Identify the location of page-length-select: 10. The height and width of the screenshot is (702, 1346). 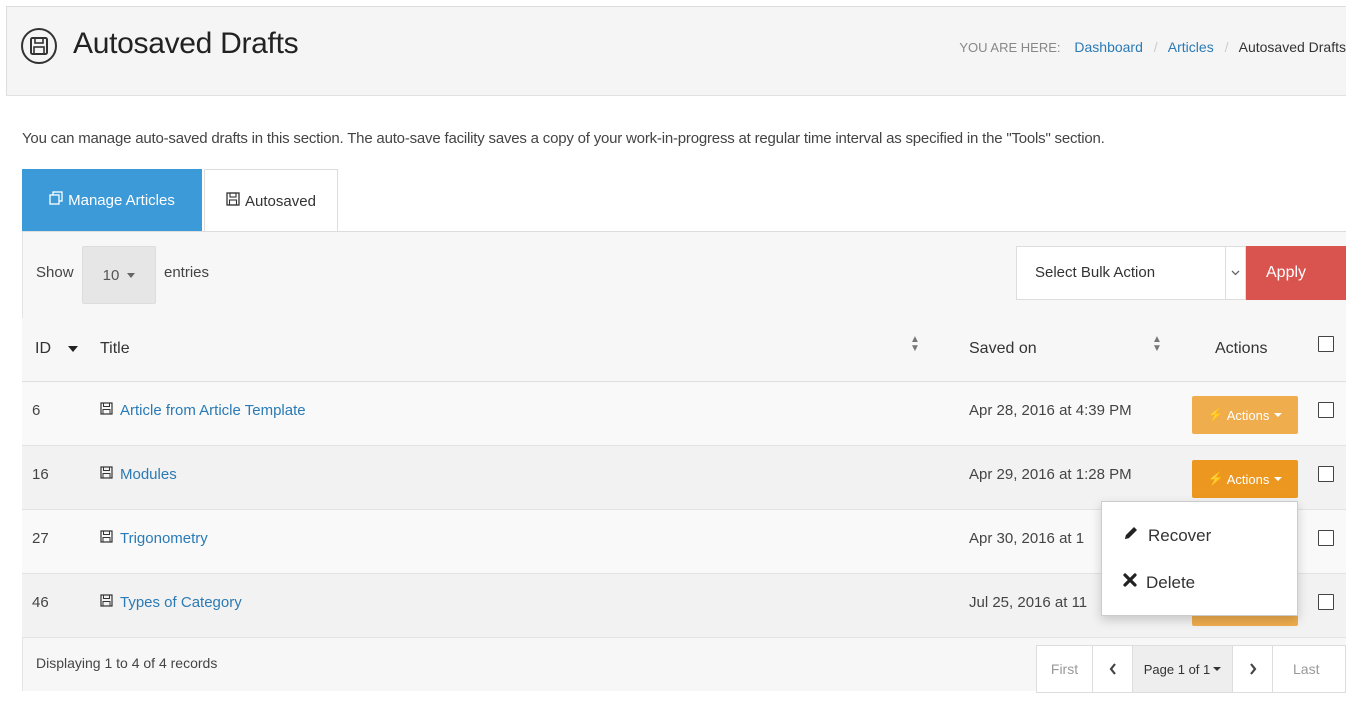
(119, 275).